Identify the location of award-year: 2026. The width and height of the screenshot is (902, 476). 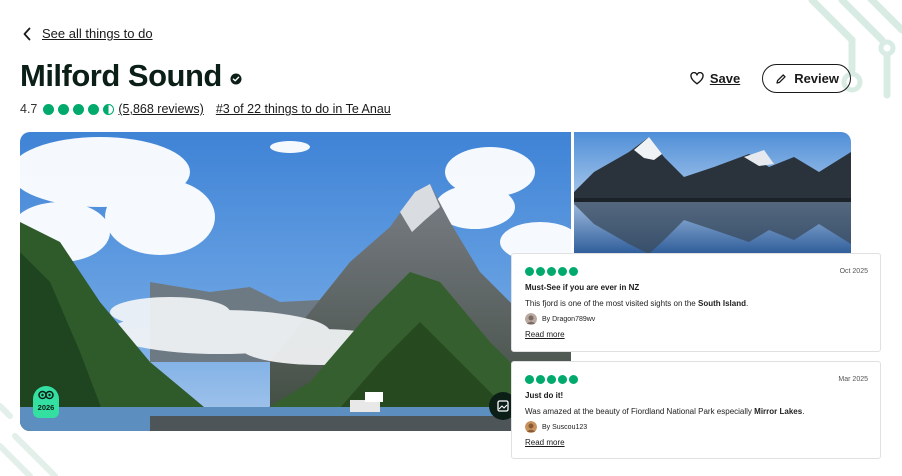
(46, 407).